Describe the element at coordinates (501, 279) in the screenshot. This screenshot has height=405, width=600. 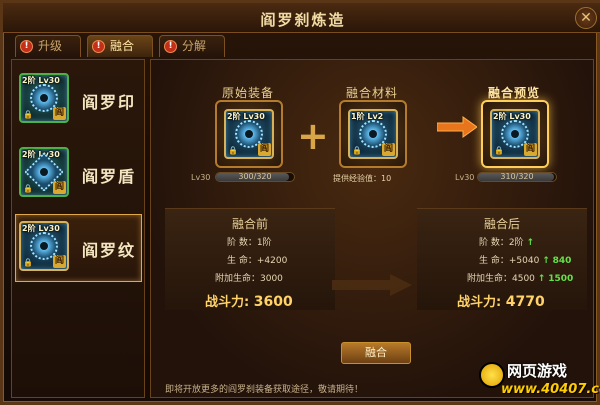
I see `after-bonus-hp: 附加生命：4500` at that location.